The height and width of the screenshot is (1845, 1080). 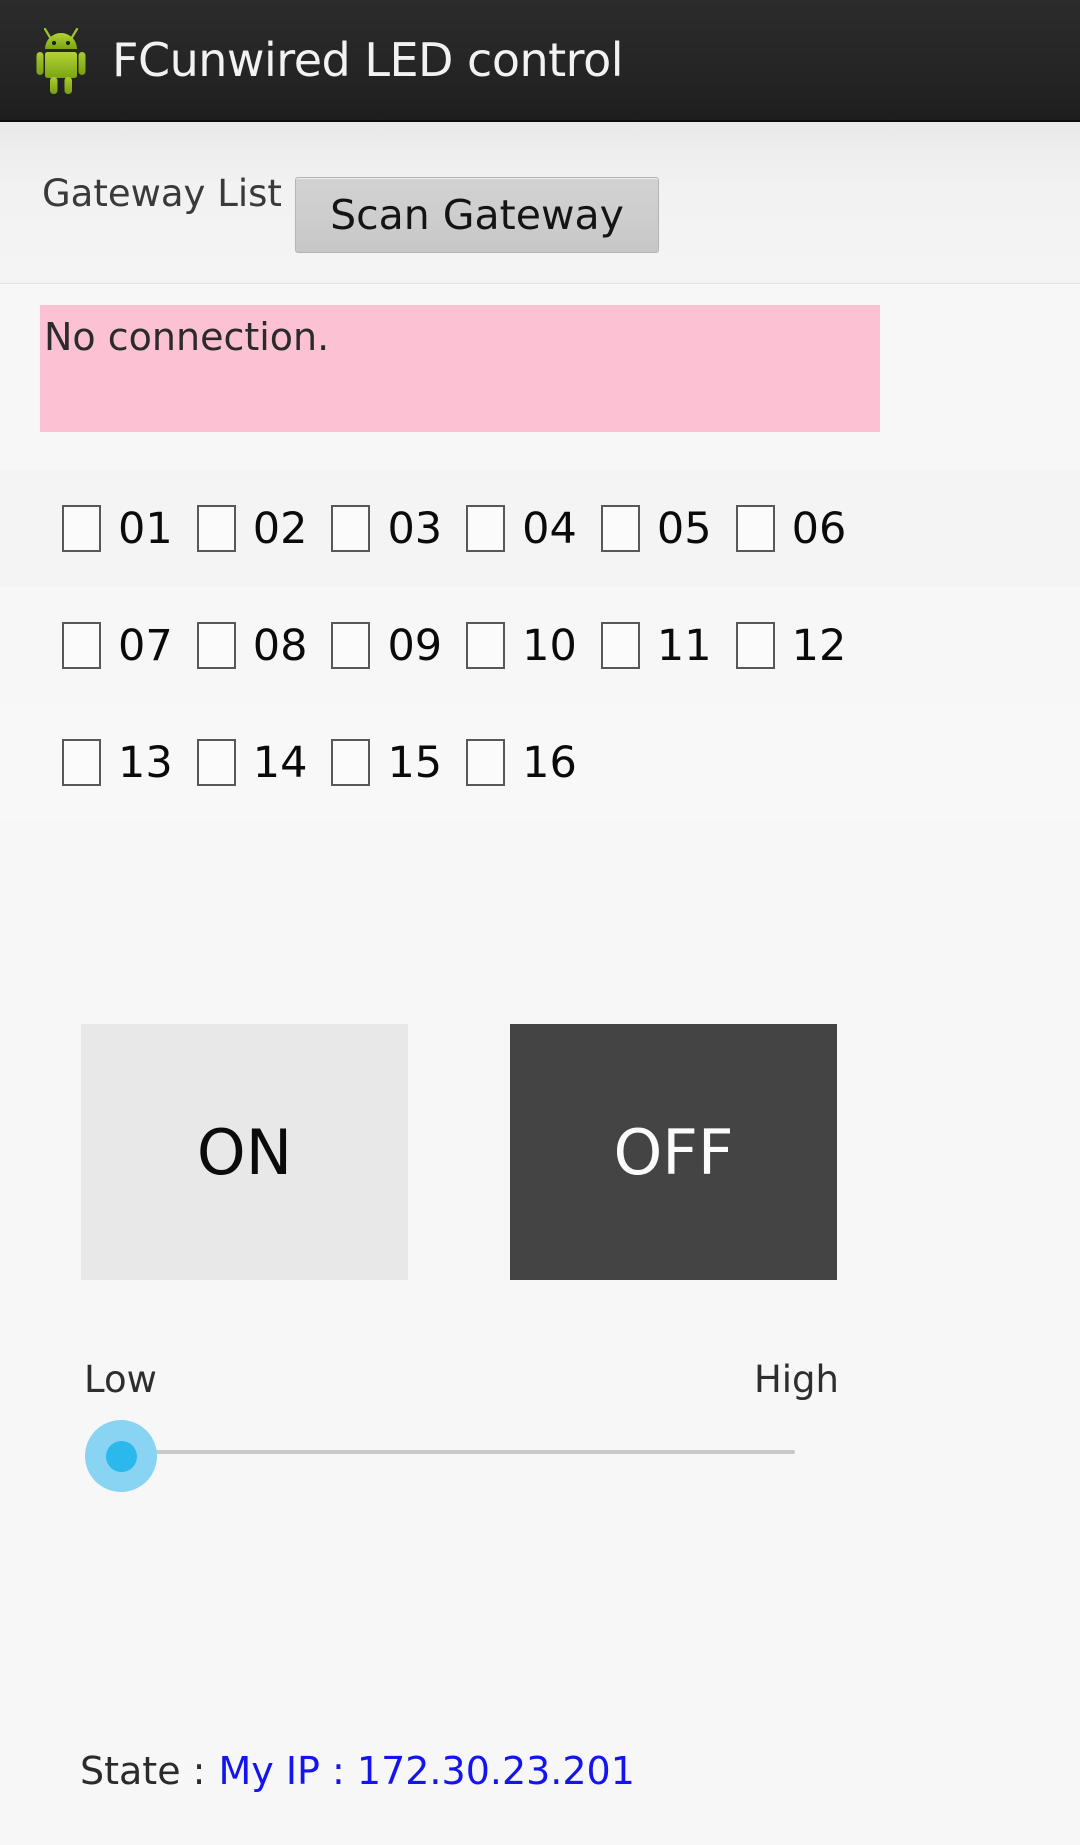 I want to click on channel-checkbox-09: 09, so click(x=386, y=646).